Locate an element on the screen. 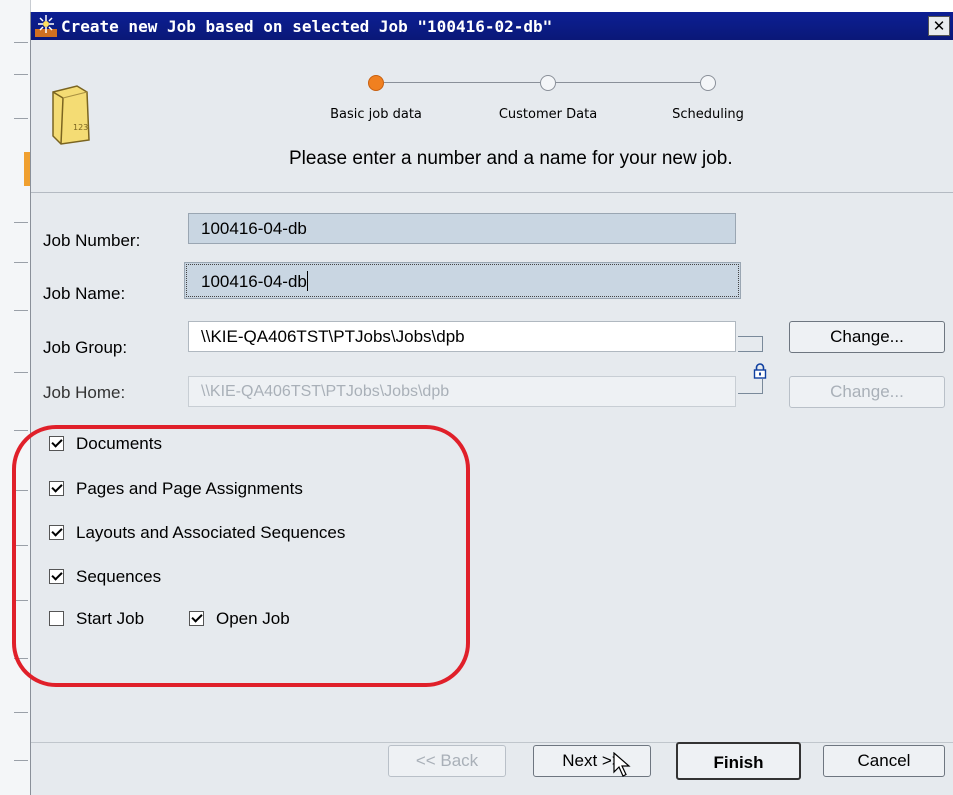  back-button: << Back is located at coordinates (447, 761).